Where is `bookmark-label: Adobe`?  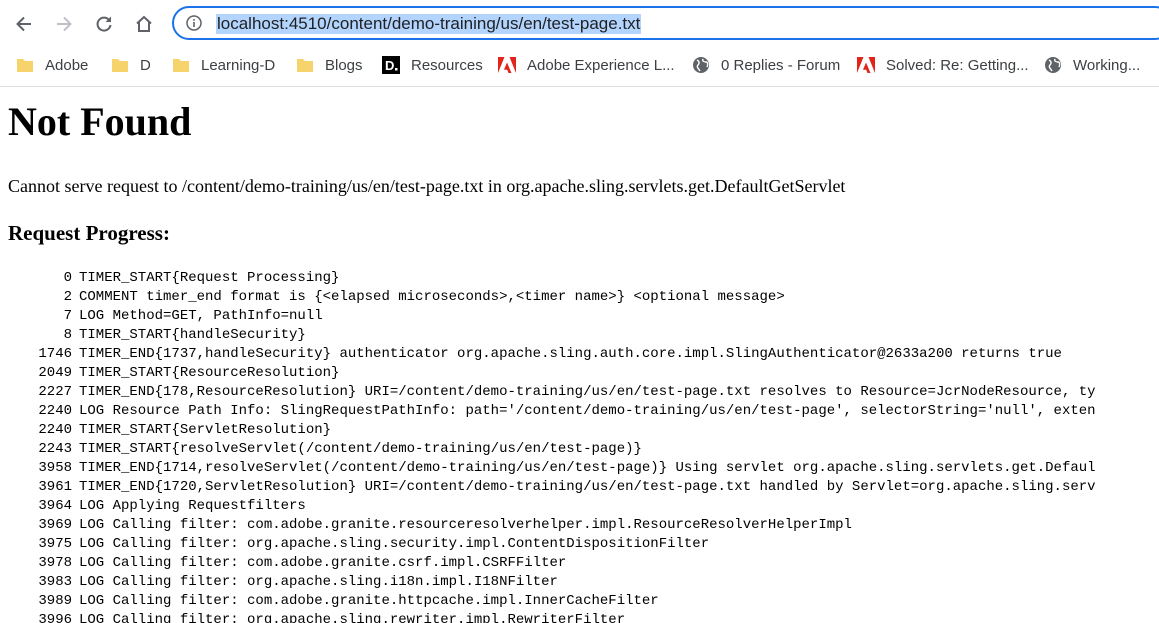
bookmark-label: Adobe is located at coordinates (67, 65).